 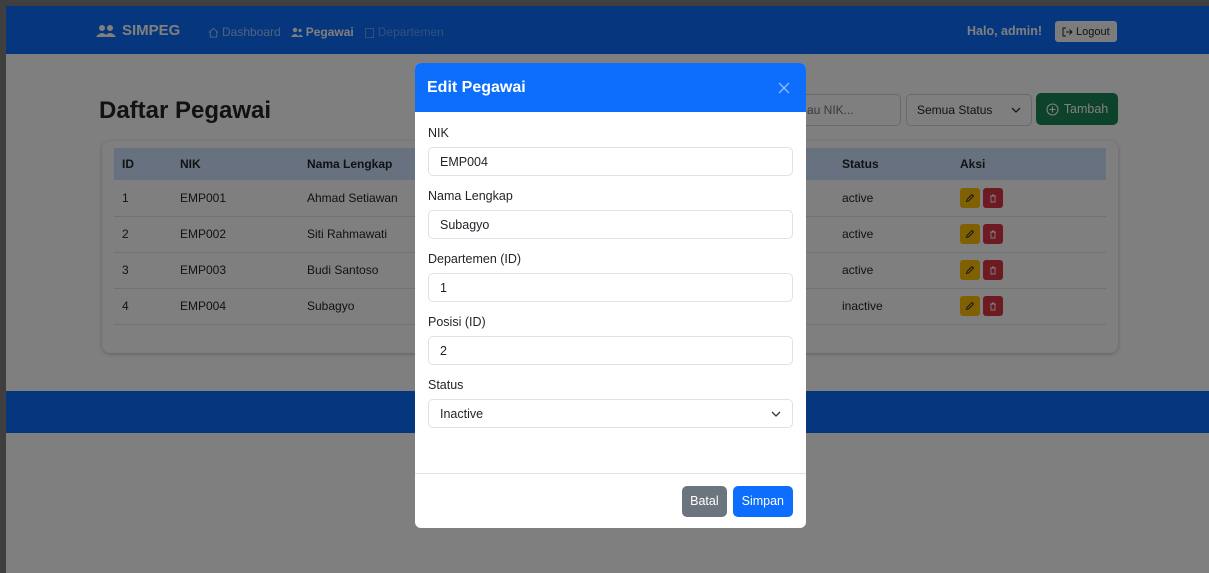 I want to click on status-label: Status, so click(x=446, y=385).